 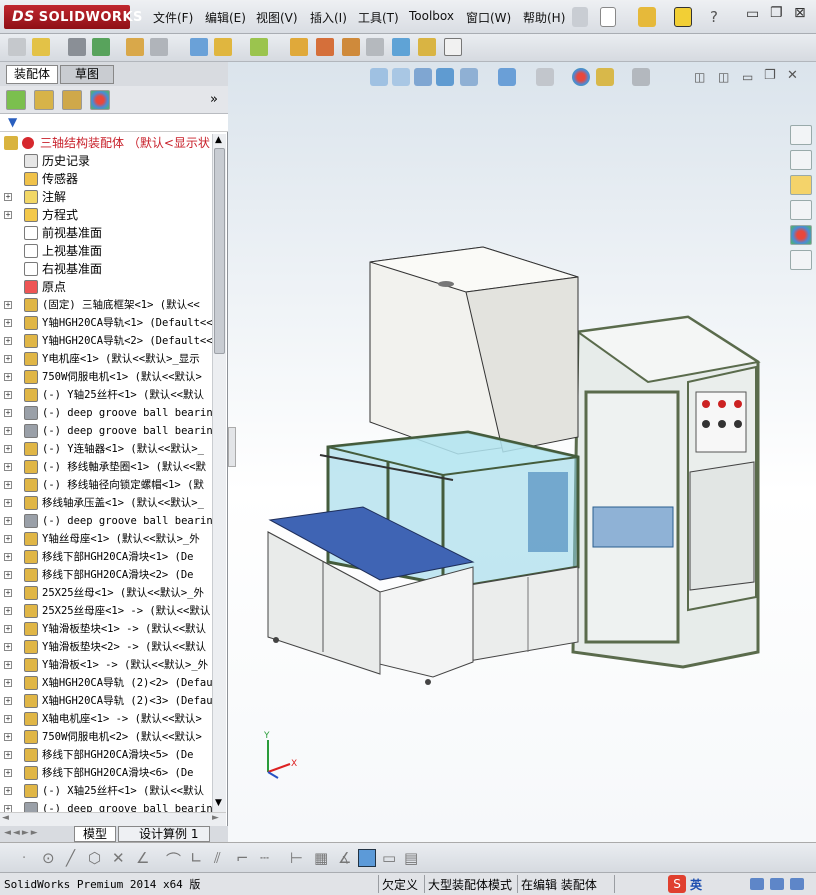 What do you see at coordinates (801, 160) in the screenshot?
I see `design-library-icon` at bounding box center [801, 160].